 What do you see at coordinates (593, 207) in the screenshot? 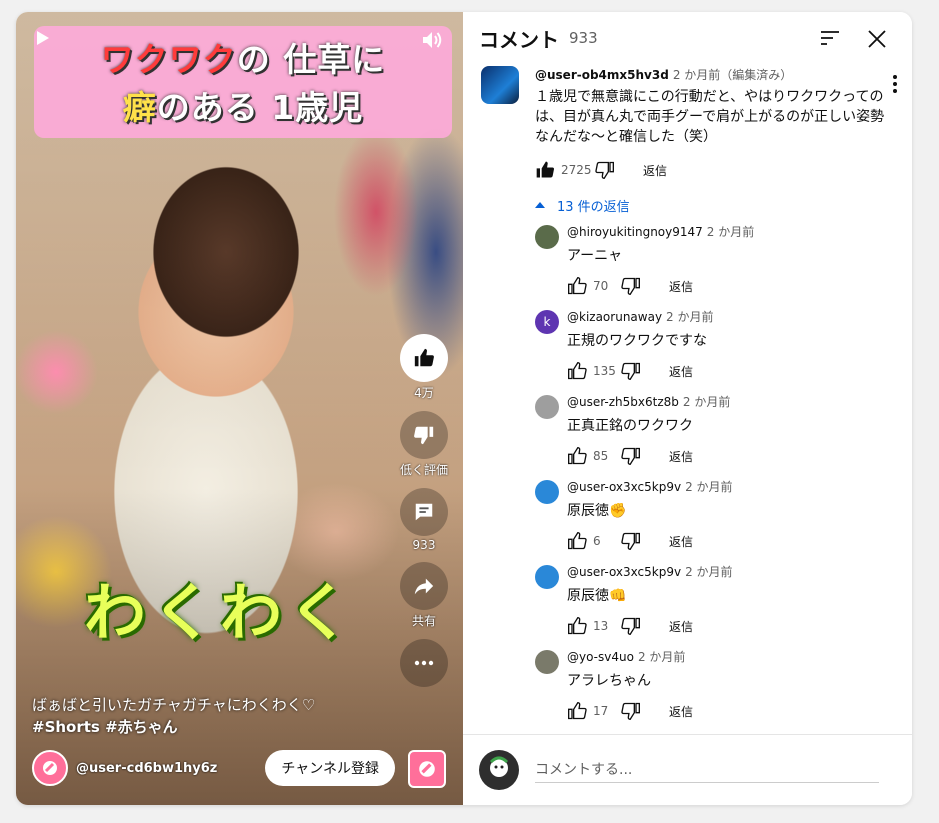
I see `replies-toggle-label: 13 件の返信` at bounding box center [593, 207].